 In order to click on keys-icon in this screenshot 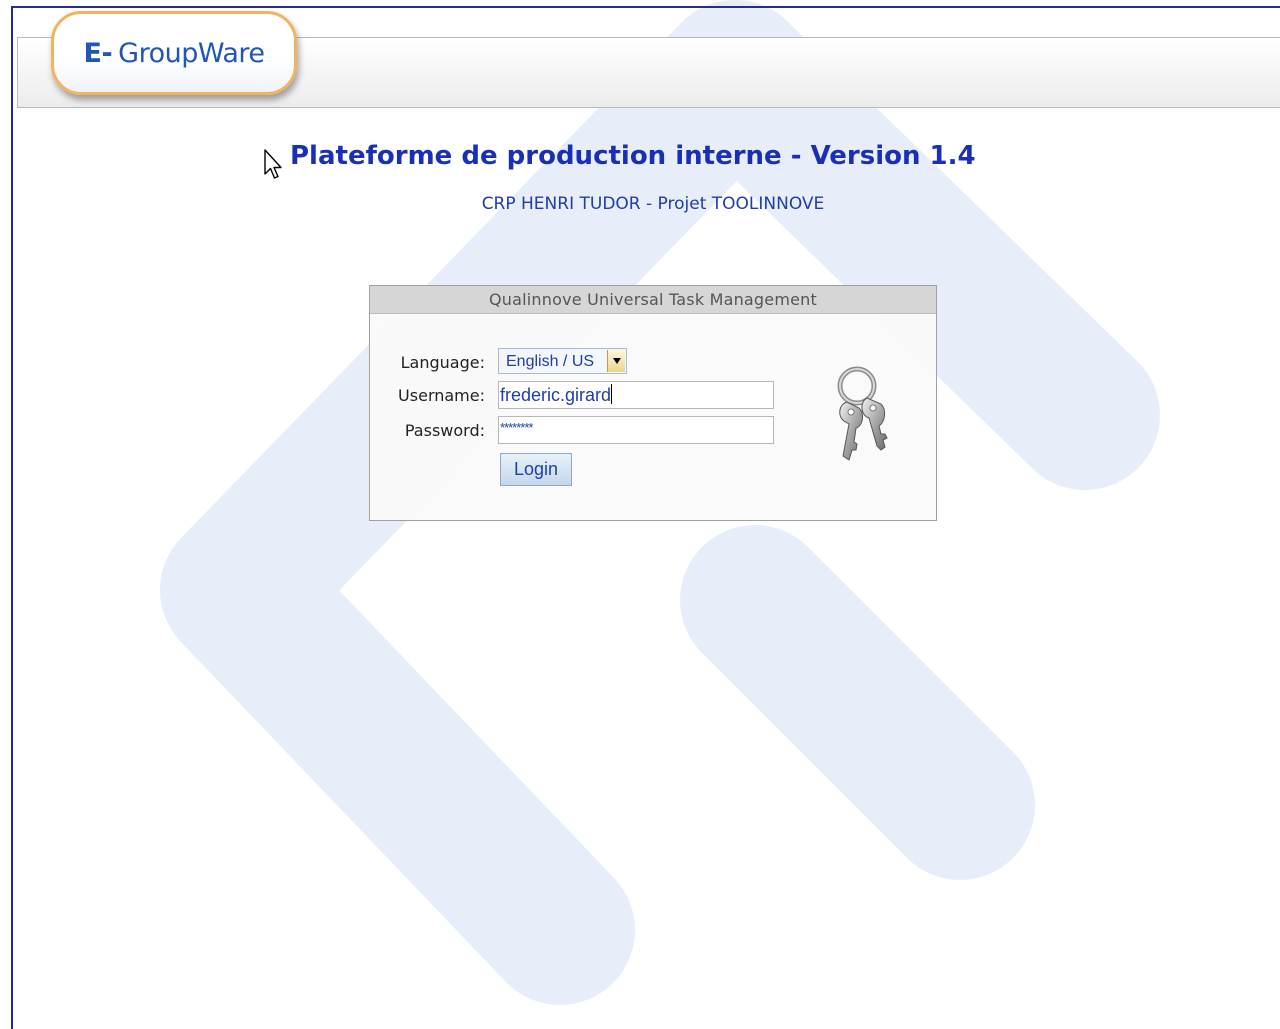, I will do `click(862, 413)`.